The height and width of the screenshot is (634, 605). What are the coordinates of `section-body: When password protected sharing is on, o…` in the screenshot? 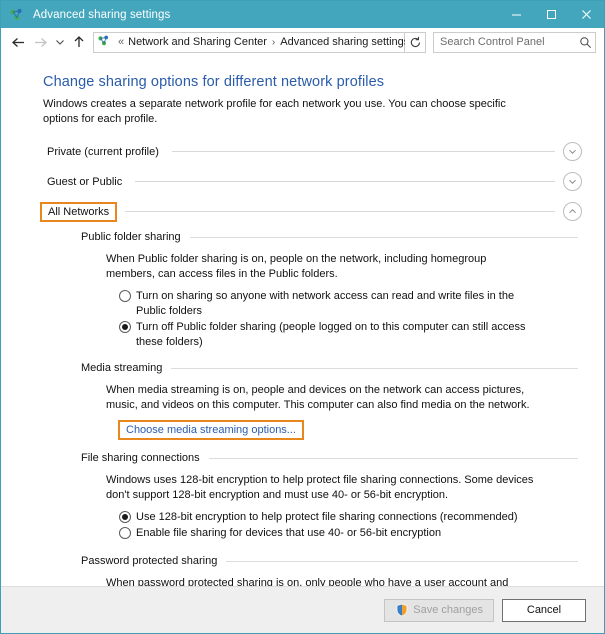 It's located at (344, 581).